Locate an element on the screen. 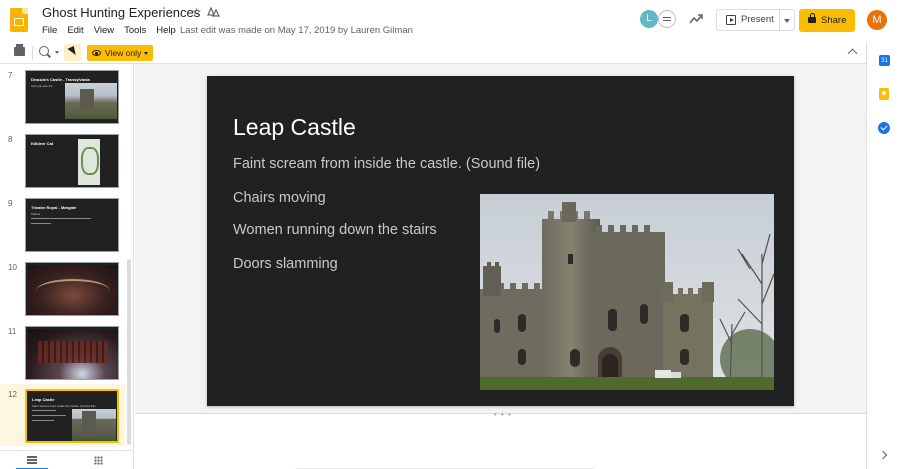  star-icon: ☆ is located at coordinates (196, 12).